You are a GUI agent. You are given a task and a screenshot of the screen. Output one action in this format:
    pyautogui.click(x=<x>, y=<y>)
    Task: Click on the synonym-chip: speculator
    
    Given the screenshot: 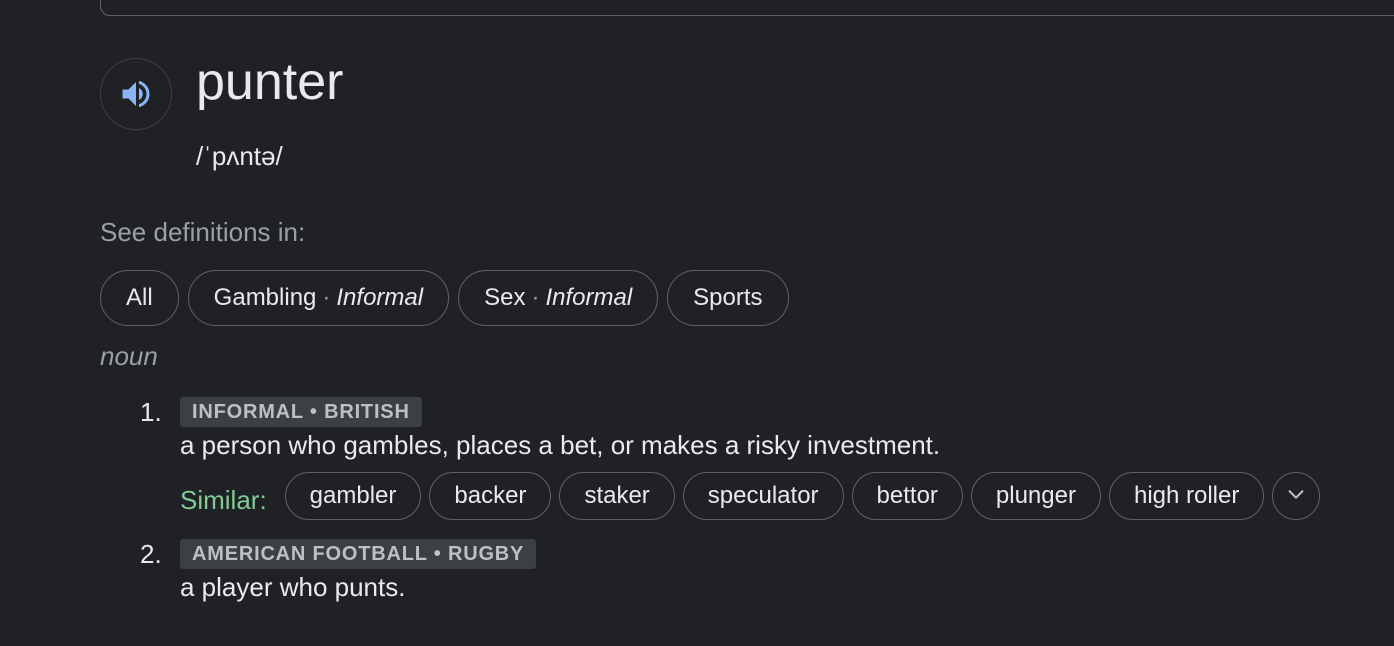 What is the action you would take?
    pyautogui.click(x=763, y=496)
    